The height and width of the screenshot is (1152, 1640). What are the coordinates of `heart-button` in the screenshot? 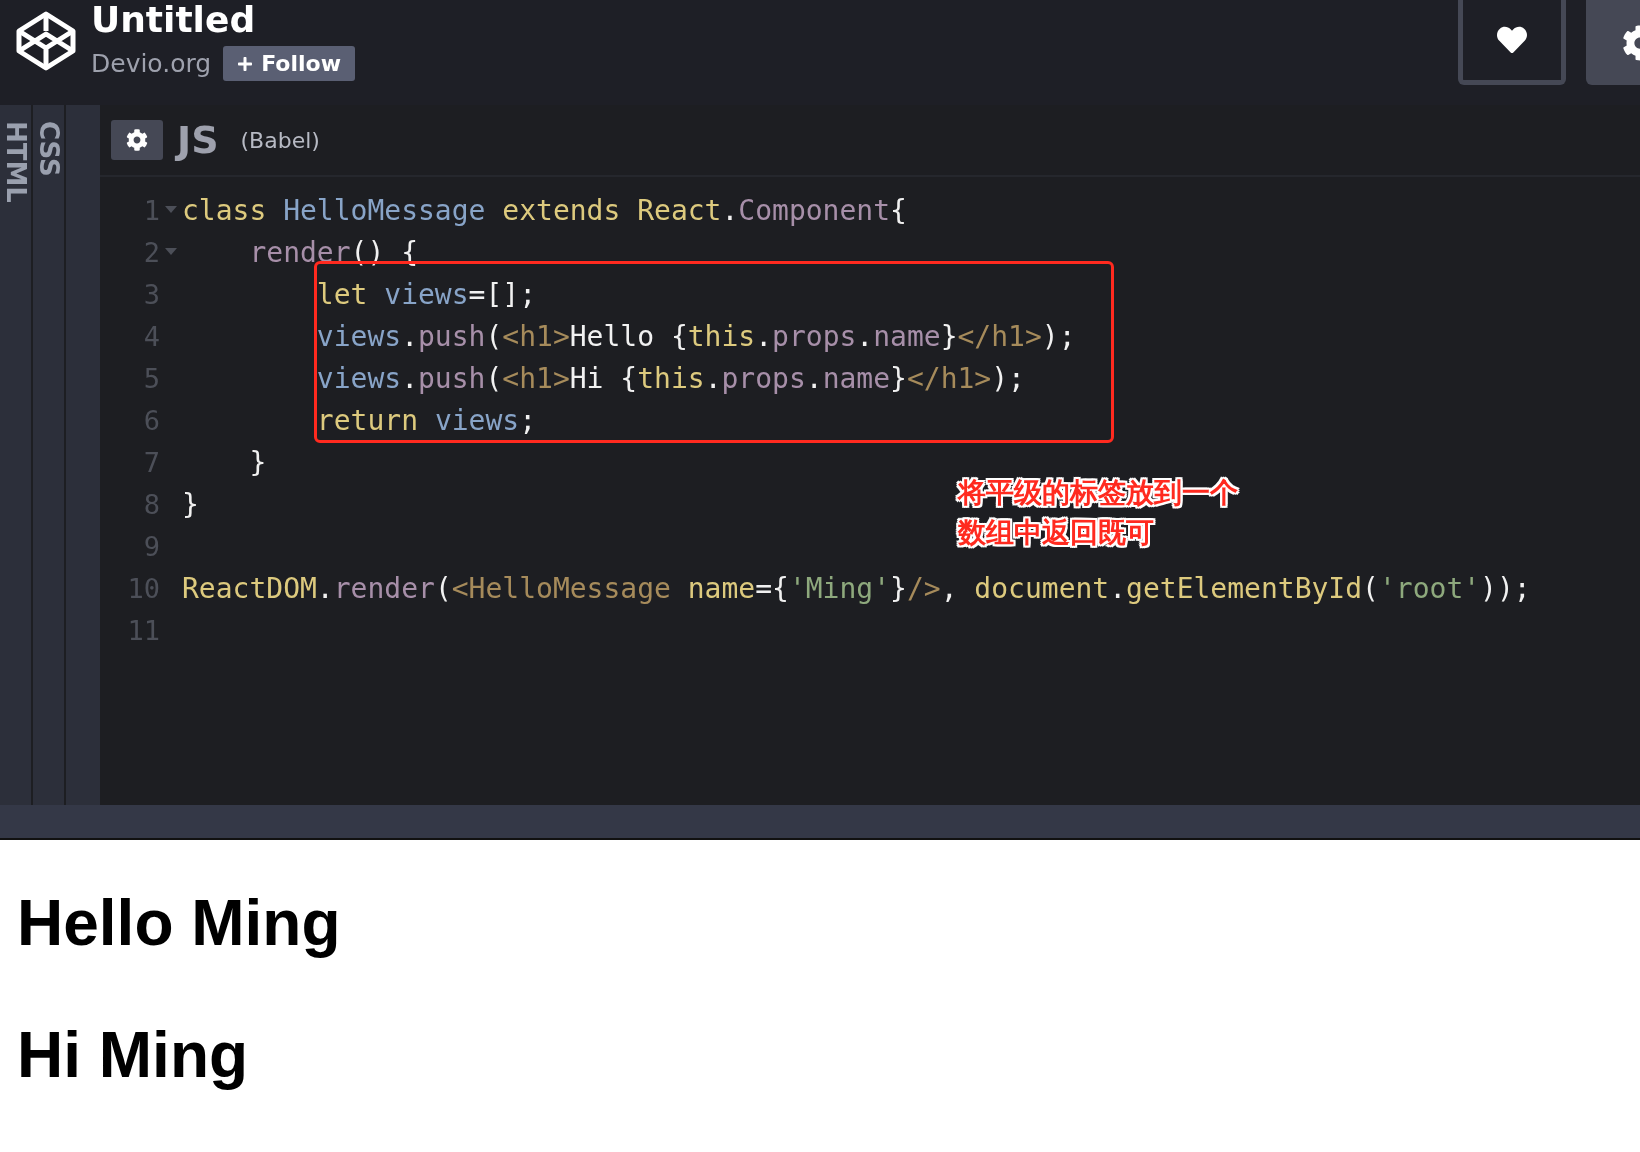 It's located at (1512, 42).